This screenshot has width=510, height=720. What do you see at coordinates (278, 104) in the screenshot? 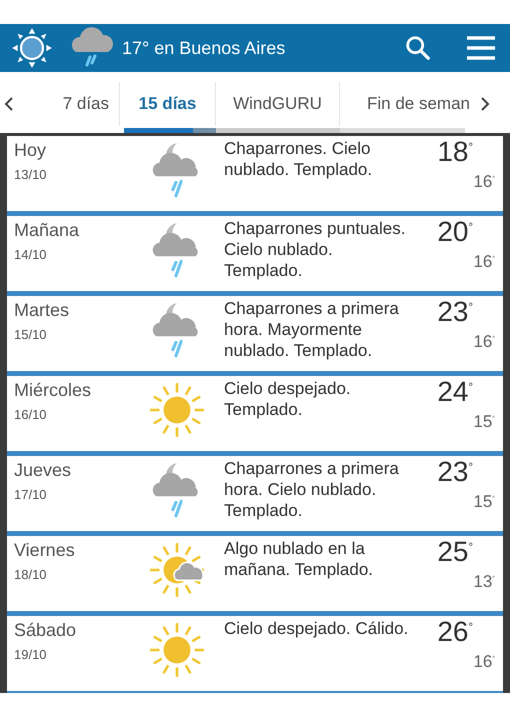
I see `tab: WindGURU` at bounding box center [278, 104].